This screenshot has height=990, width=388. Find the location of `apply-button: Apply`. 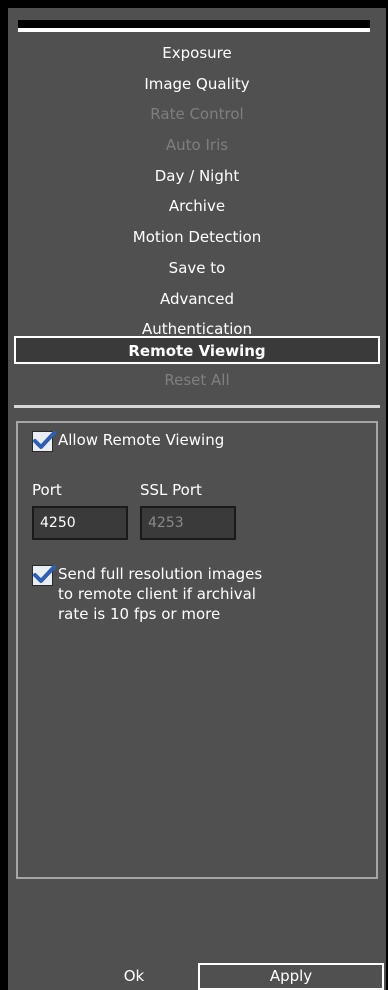

apply-button: Apply is located at coordinates (291, 976).